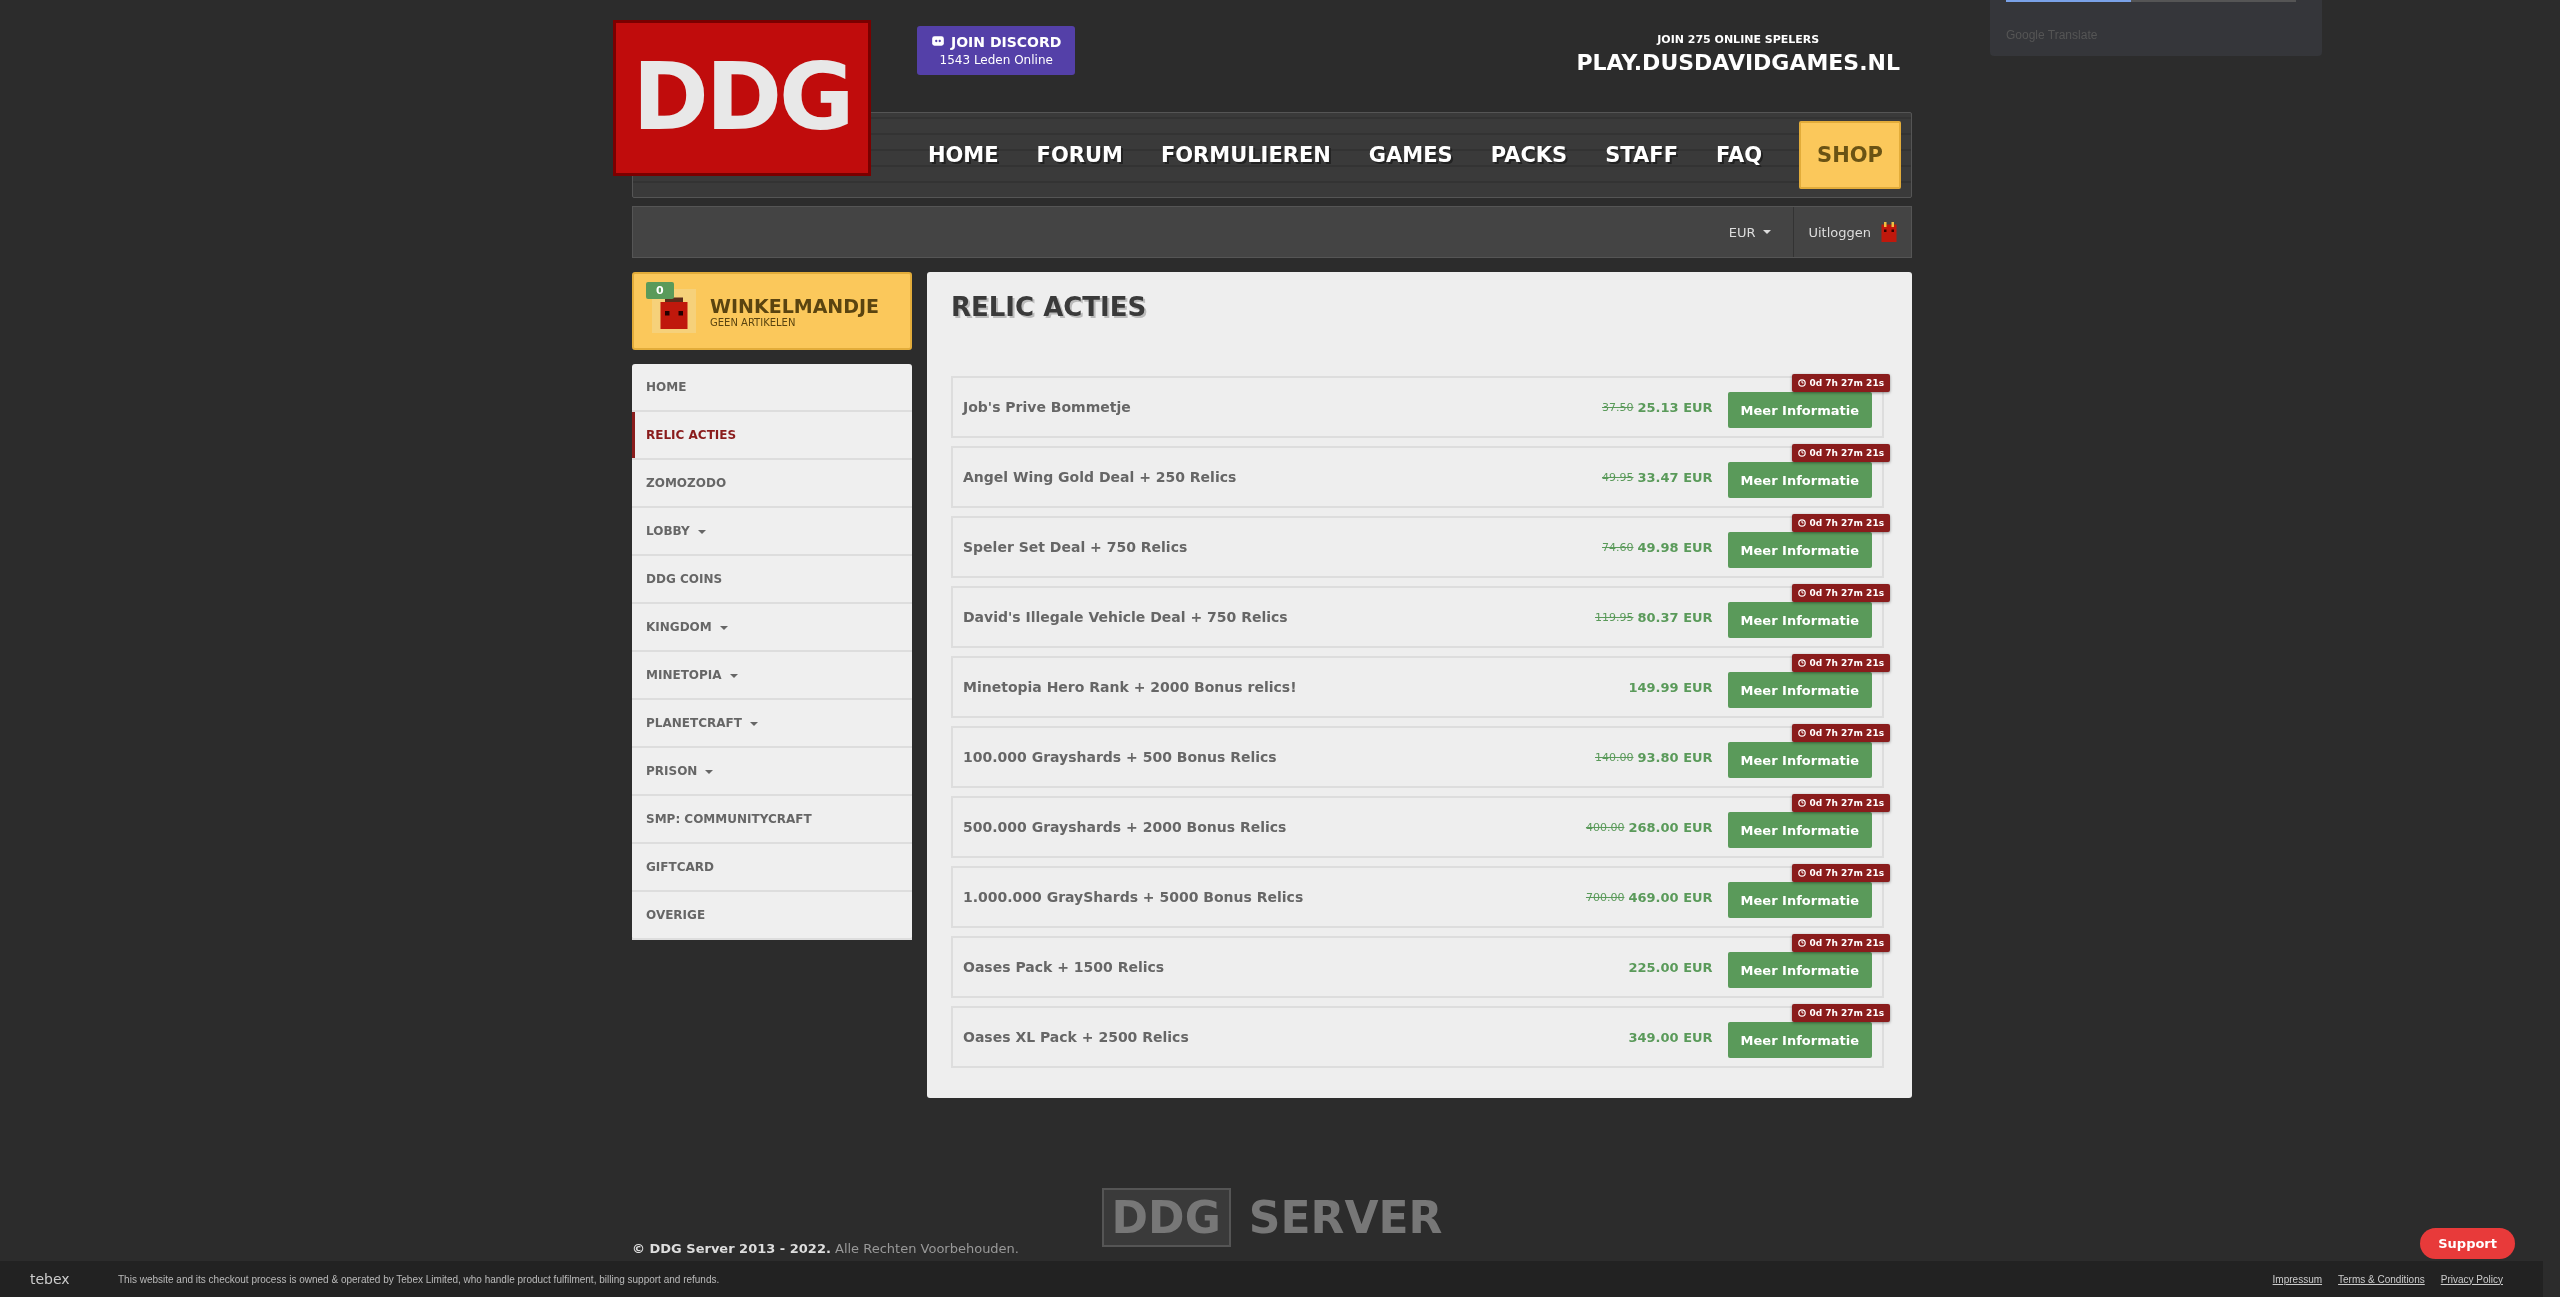 Image resolution: width=2560 pixels, height=1297 pixels. Describe the element at coordinates (1064, 967) in the screenshot. I see `product-name: Oases Pack + 1500 Relics` at that location.